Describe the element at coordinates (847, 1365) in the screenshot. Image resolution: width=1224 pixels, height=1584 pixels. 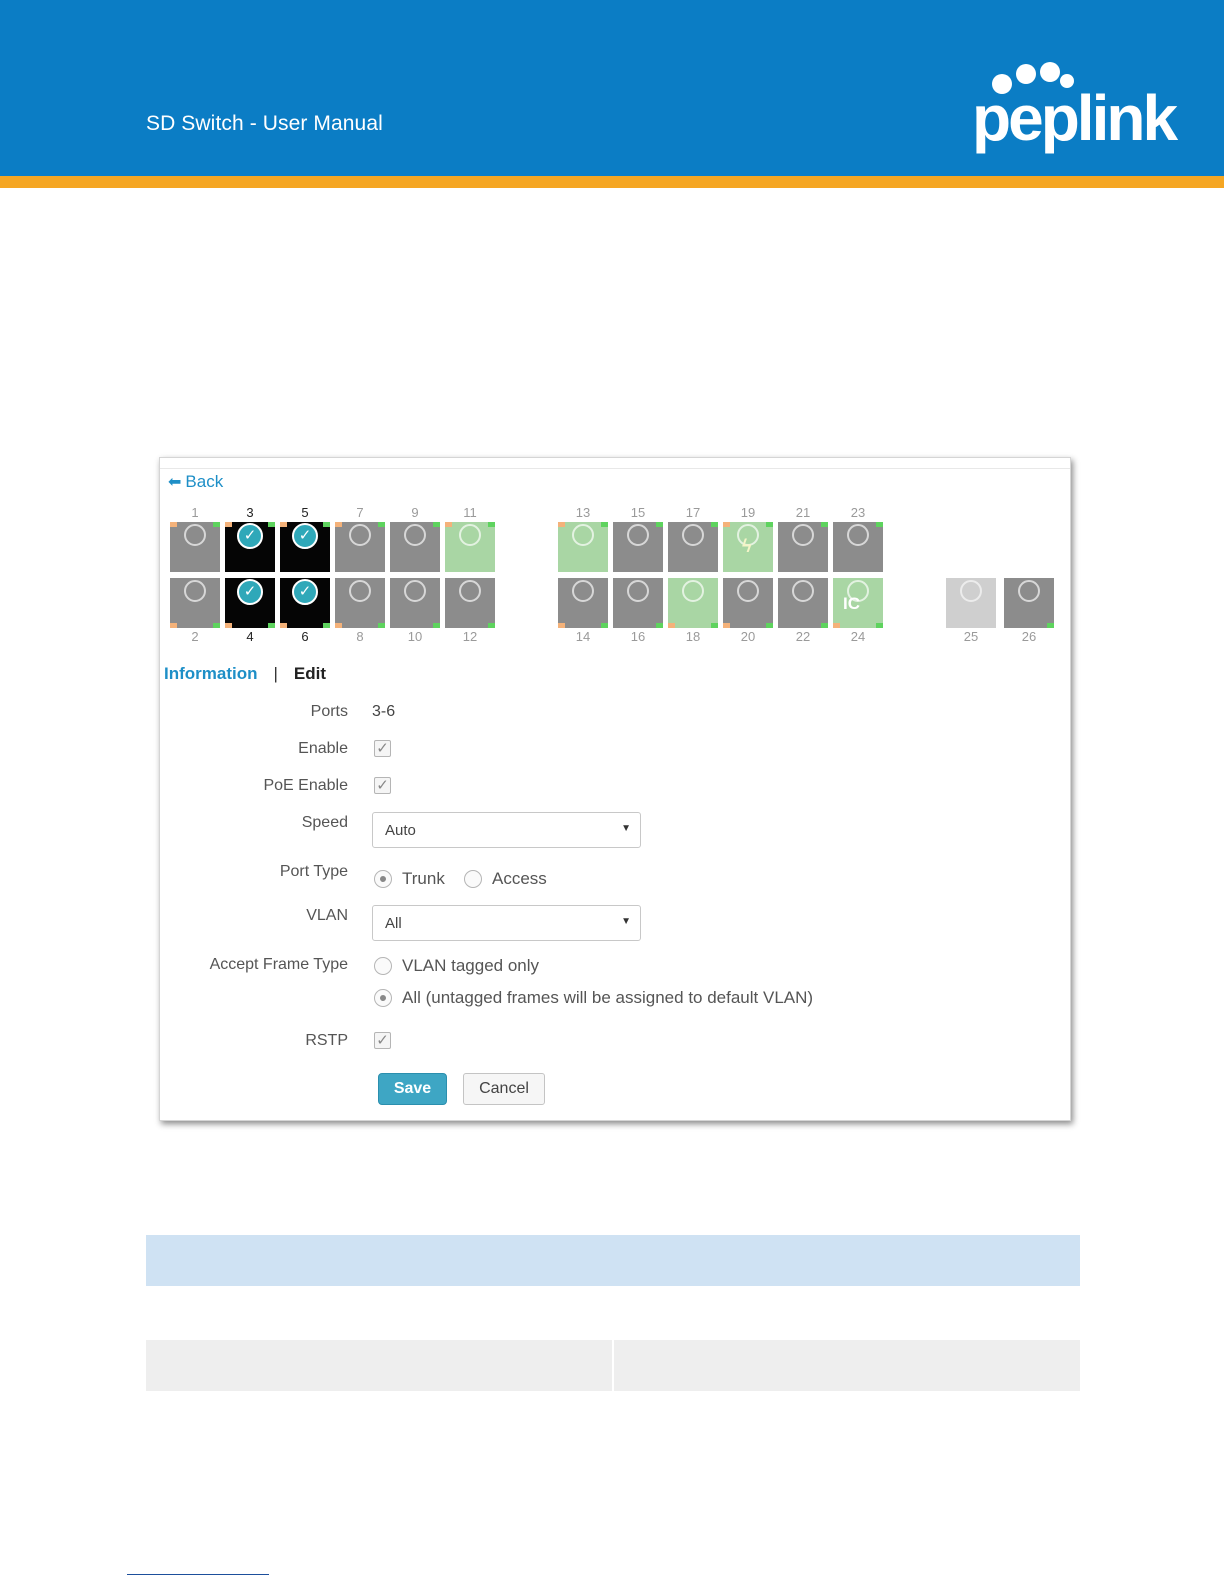
I see `table-cell-right` at that location.